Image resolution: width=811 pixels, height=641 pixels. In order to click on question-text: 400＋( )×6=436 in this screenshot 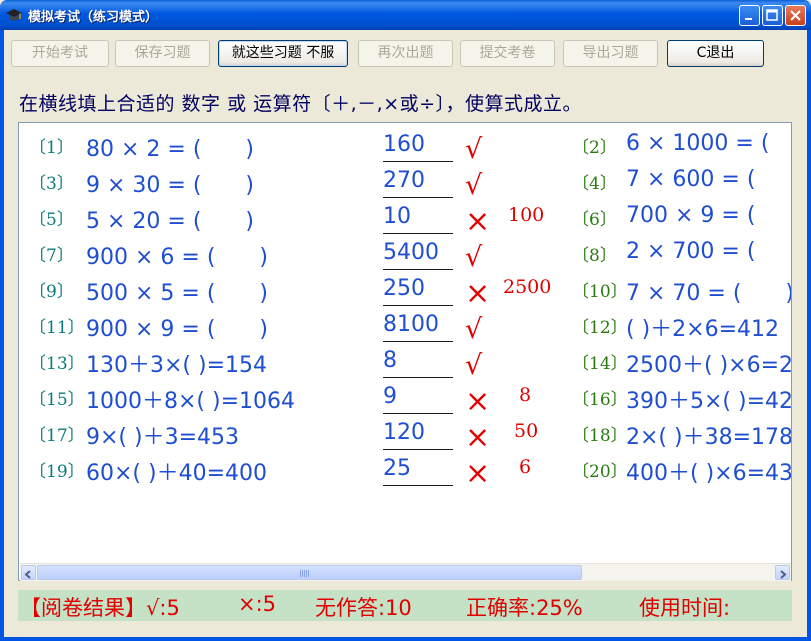, I will do `click(709, 473)`.